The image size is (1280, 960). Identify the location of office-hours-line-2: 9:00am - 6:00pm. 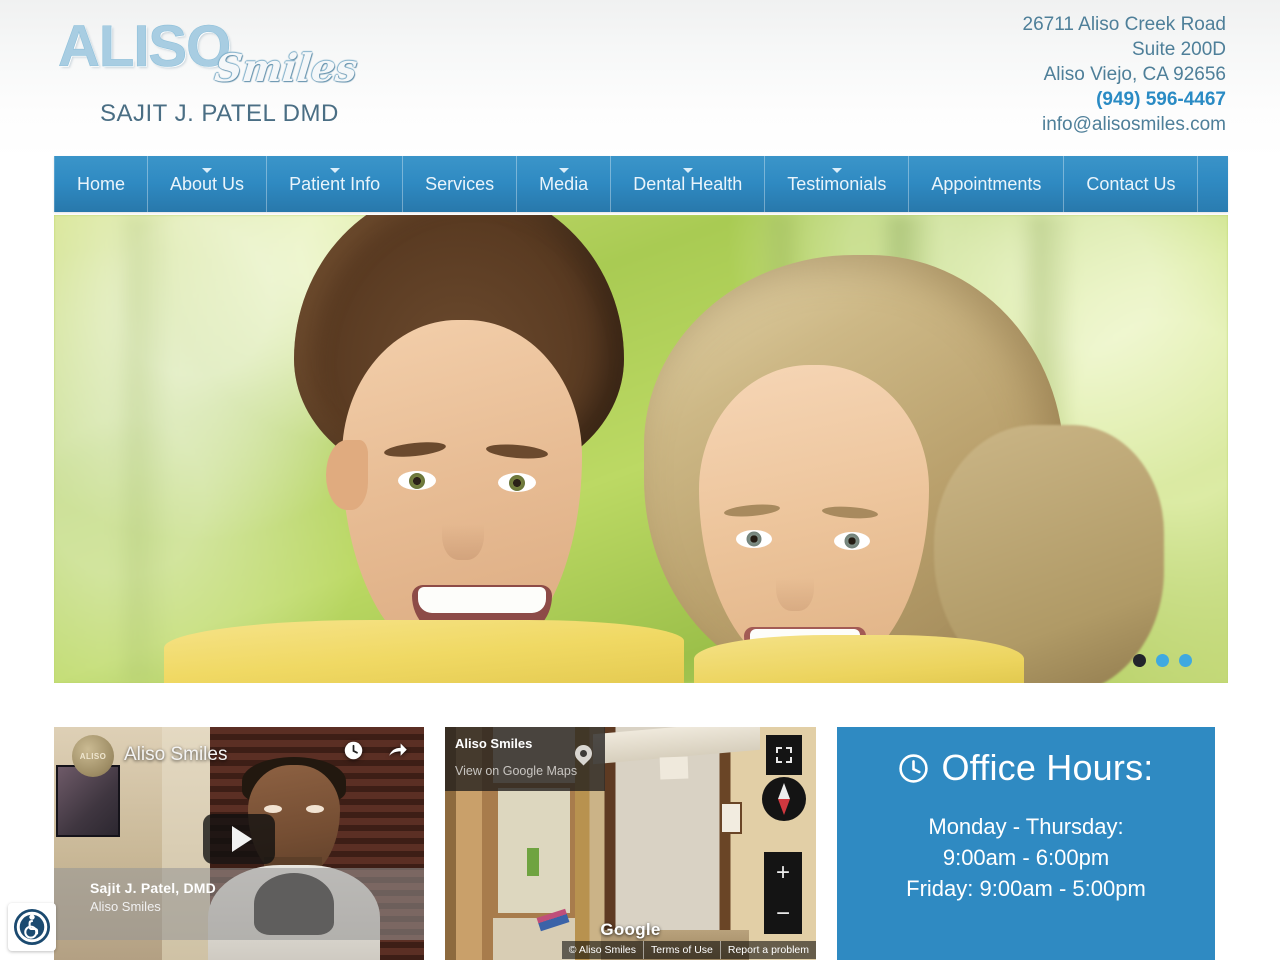
(1026, 857).